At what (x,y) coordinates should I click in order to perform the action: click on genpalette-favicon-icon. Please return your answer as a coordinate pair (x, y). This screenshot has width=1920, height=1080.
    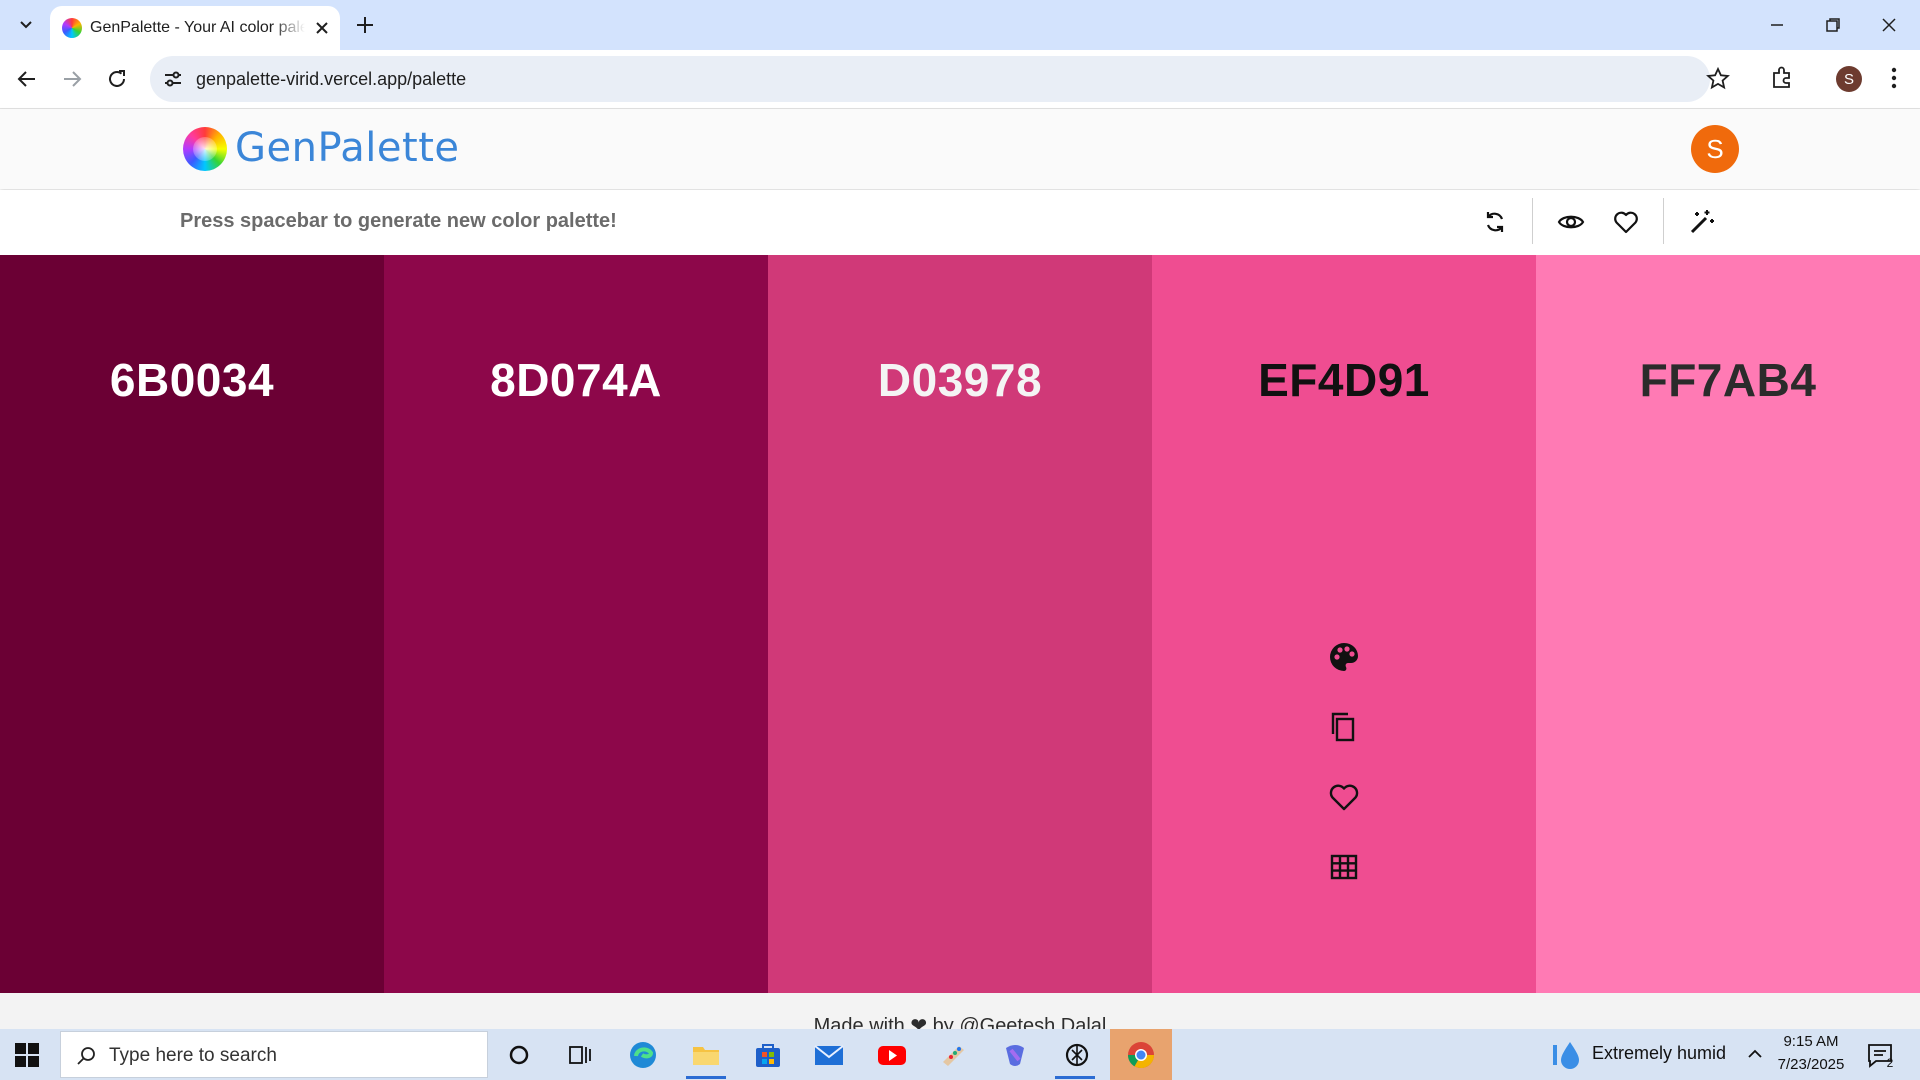
    Looking at the image, I should click on (72, 28).